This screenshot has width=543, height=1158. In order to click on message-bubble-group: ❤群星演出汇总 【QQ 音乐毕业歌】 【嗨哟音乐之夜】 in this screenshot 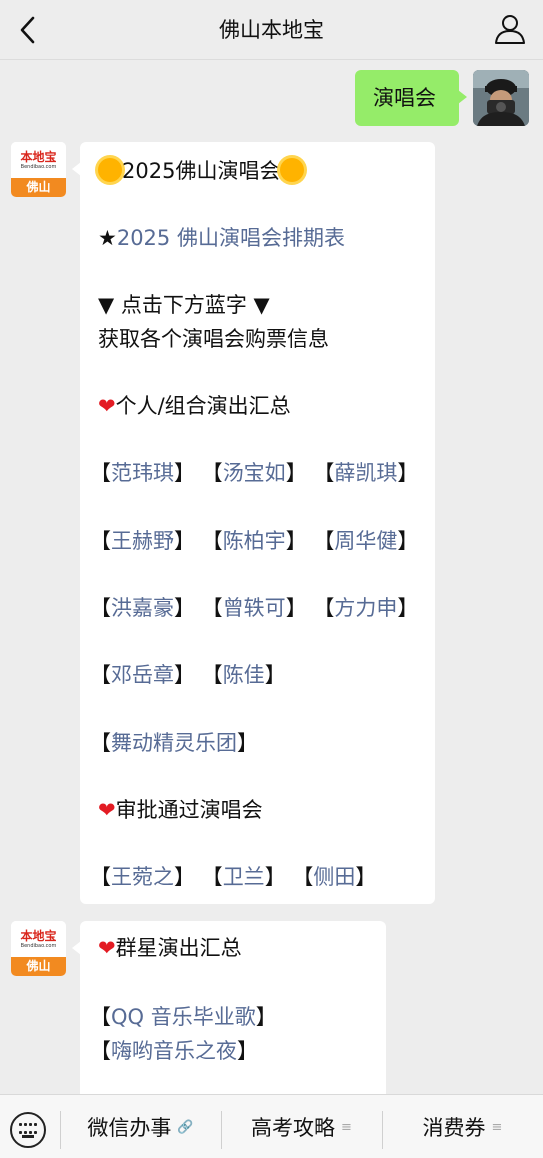, I will do `click(229, 1007)`.